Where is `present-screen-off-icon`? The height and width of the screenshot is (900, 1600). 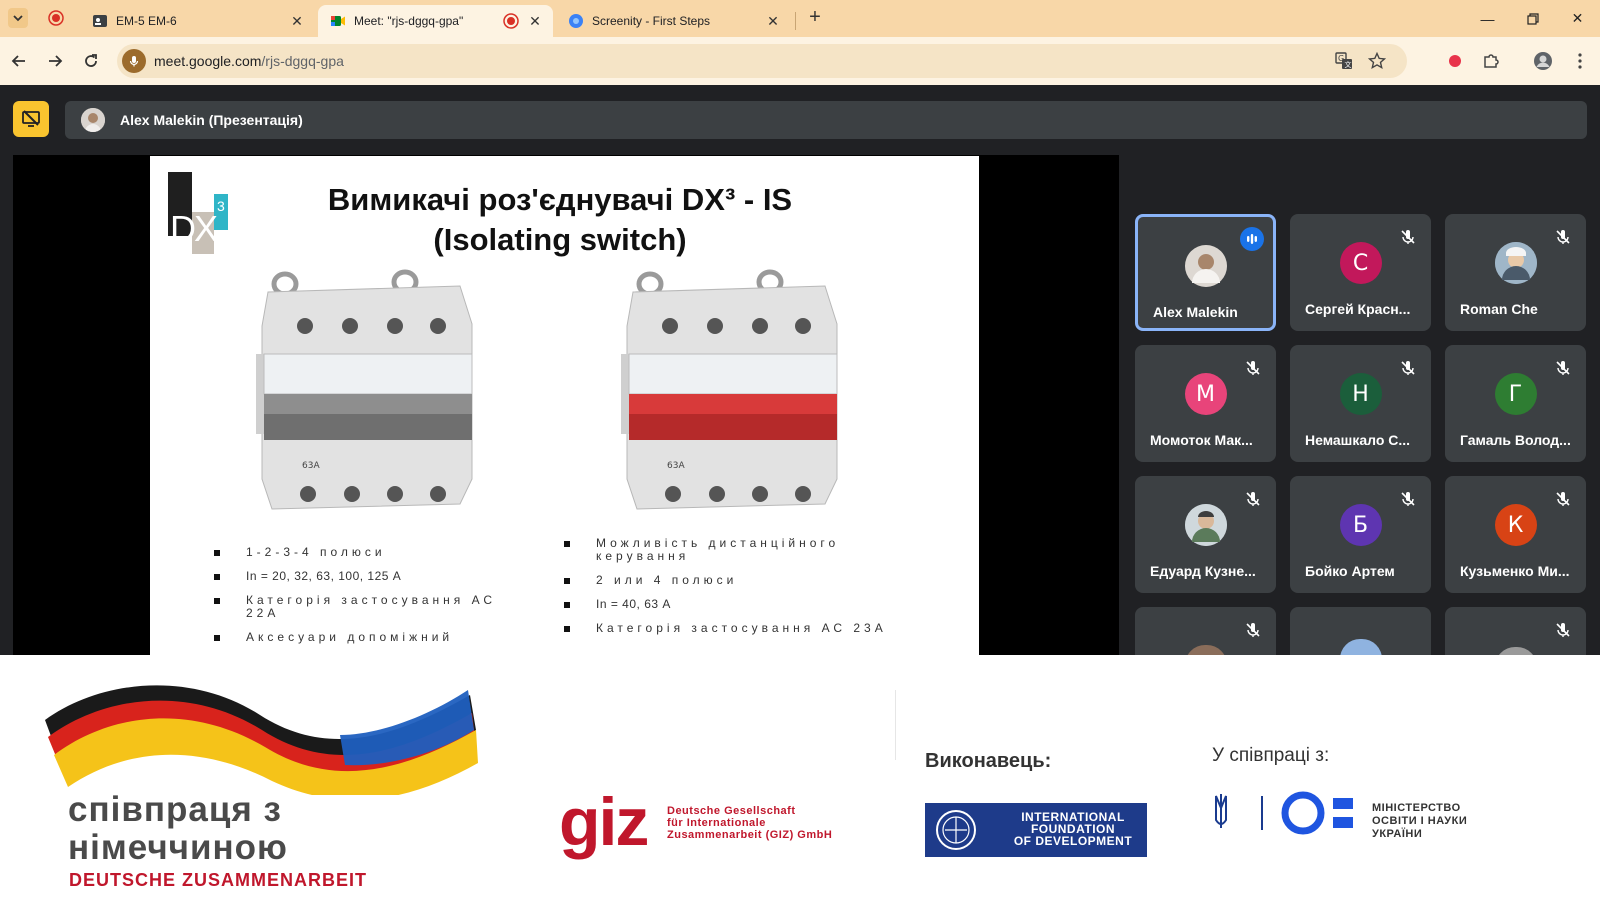
present-screen-off-icon is located at coordinates (31, 118).